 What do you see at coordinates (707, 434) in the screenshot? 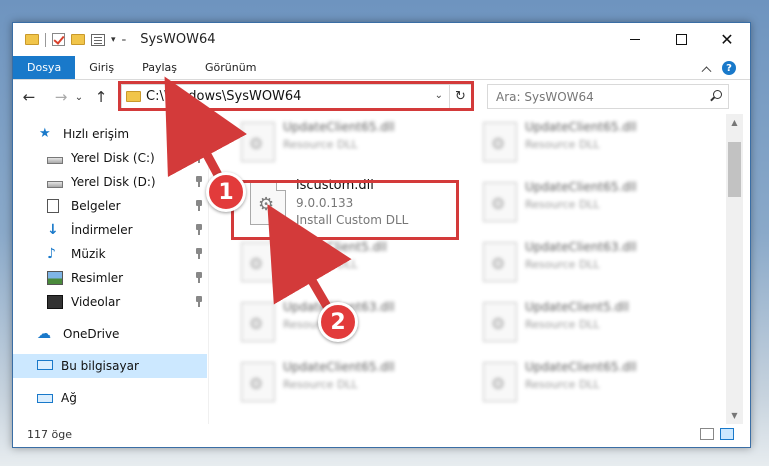
I see `details-view-icon` at bounding box center [707, 434].